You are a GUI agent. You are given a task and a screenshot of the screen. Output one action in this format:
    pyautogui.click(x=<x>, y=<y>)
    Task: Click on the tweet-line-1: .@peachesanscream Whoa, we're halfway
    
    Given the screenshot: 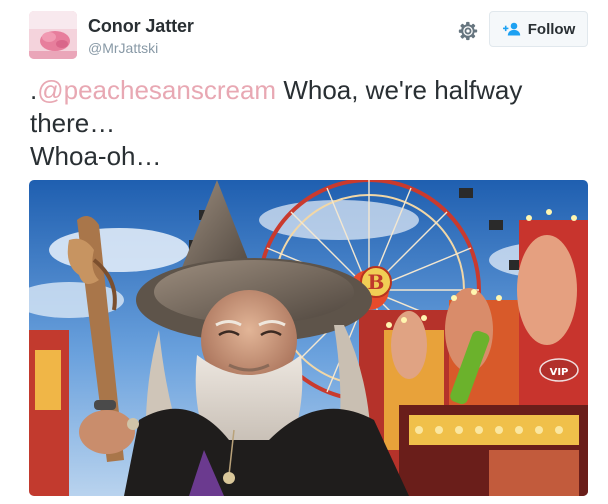 What is the action you would take?
    pyautogui.click(x=307, y=90)
    